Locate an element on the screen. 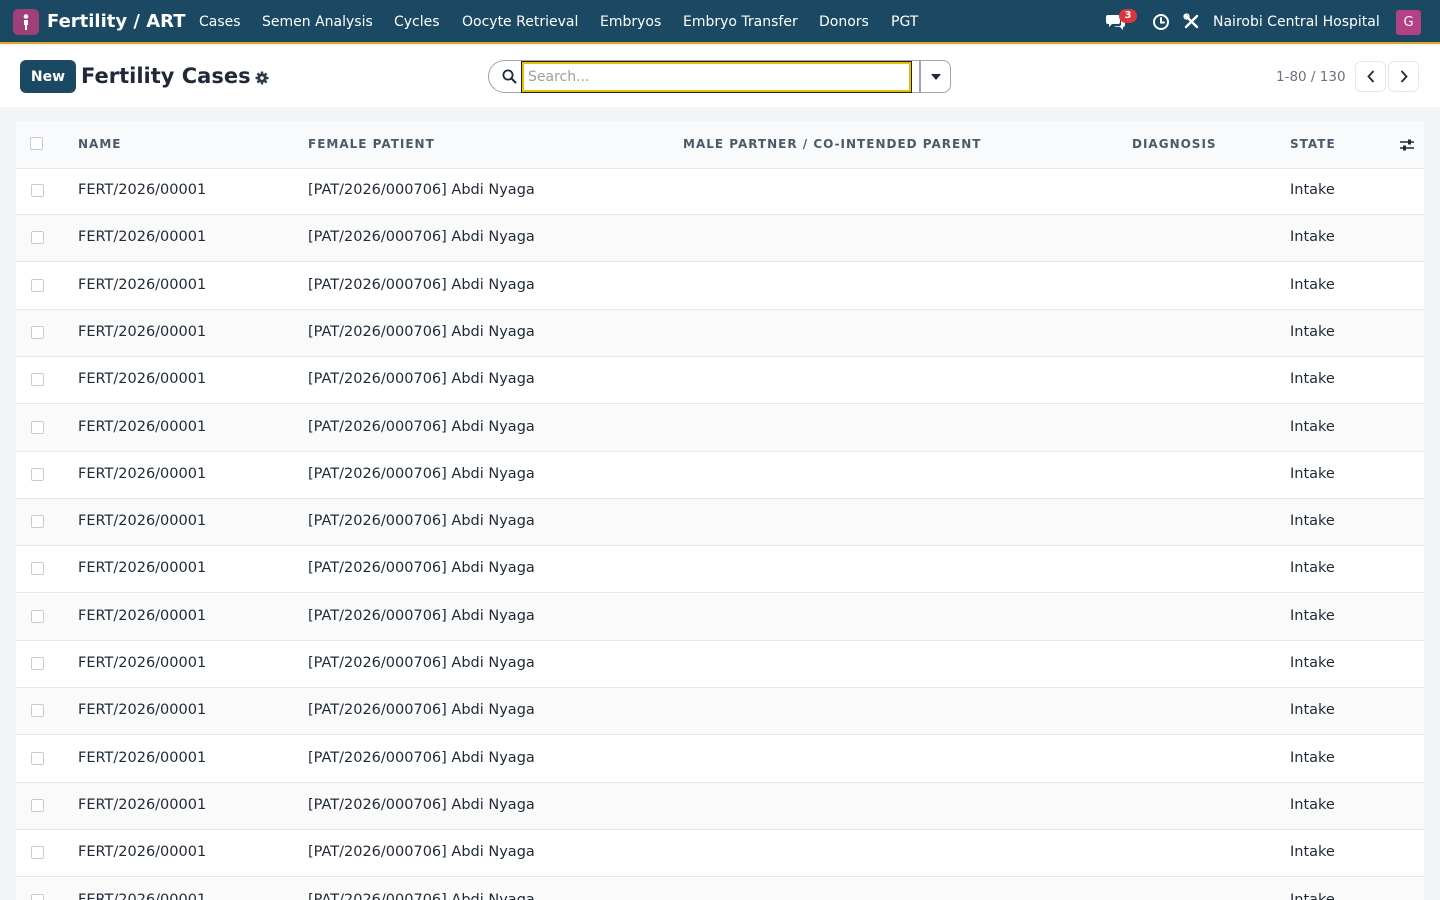 The width and height of the screenshot is (1440, 900). nav-item-semen-analysis: Semen Analysis is located at coordinates (317, 22).